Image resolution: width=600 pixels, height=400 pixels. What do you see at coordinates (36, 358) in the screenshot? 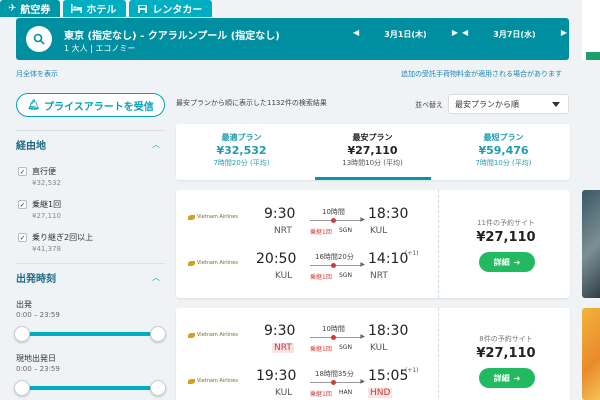
I see `local-depart-label: 現地出発日` at bounding box center [36, 358].